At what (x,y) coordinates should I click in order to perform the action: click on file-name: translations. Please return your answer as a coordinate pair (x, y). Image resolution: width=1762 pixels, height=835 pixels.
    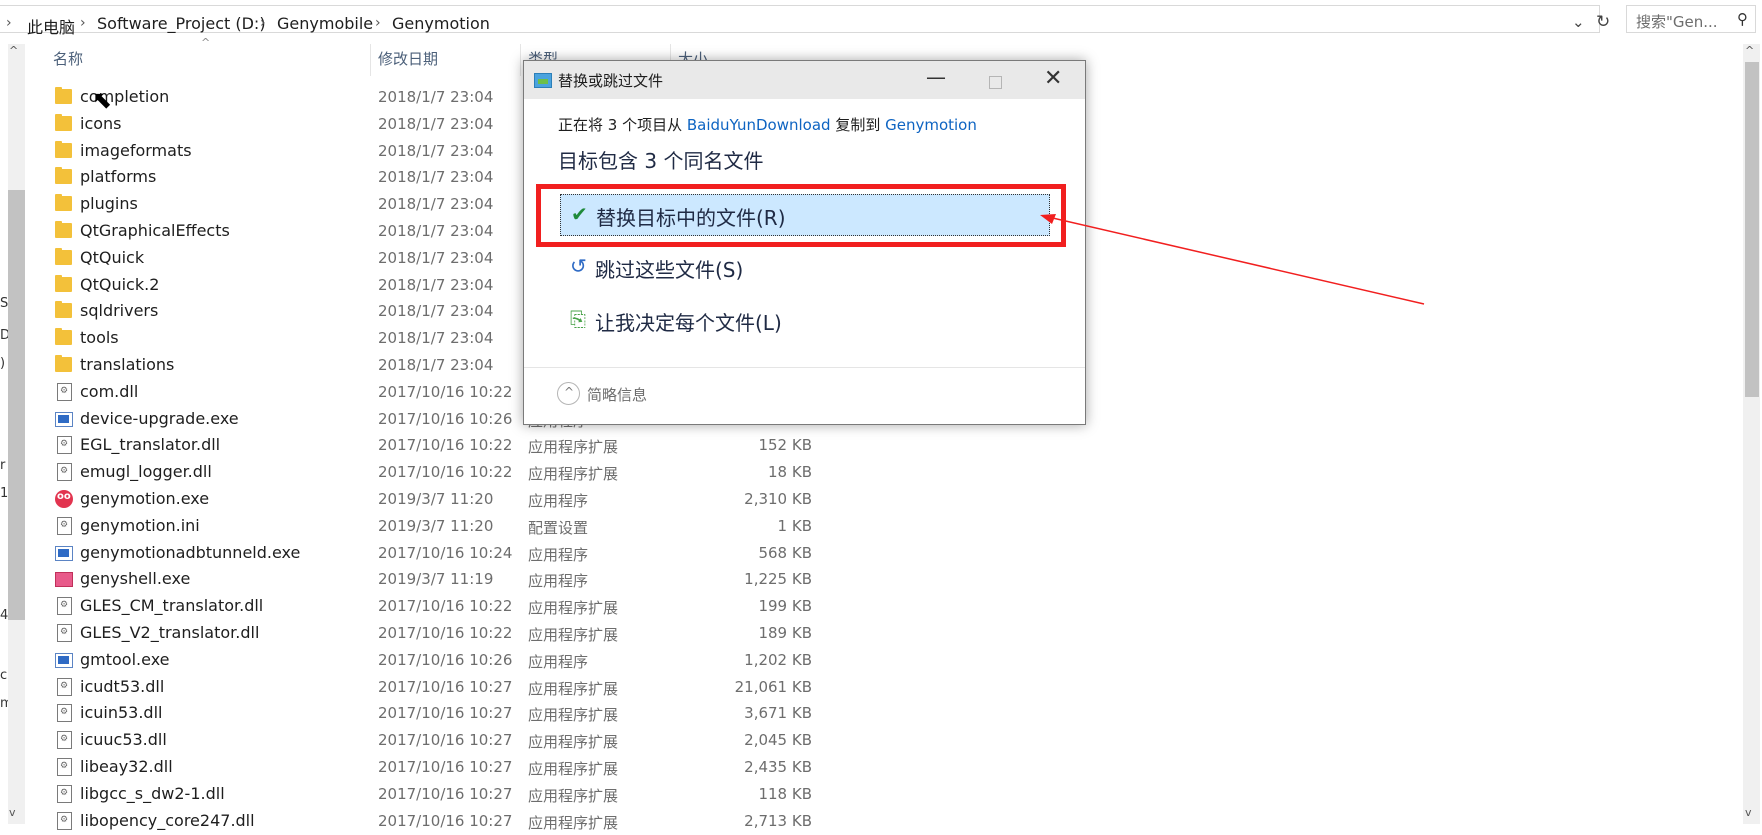
    Looking at the image, I should click on (127, 364).